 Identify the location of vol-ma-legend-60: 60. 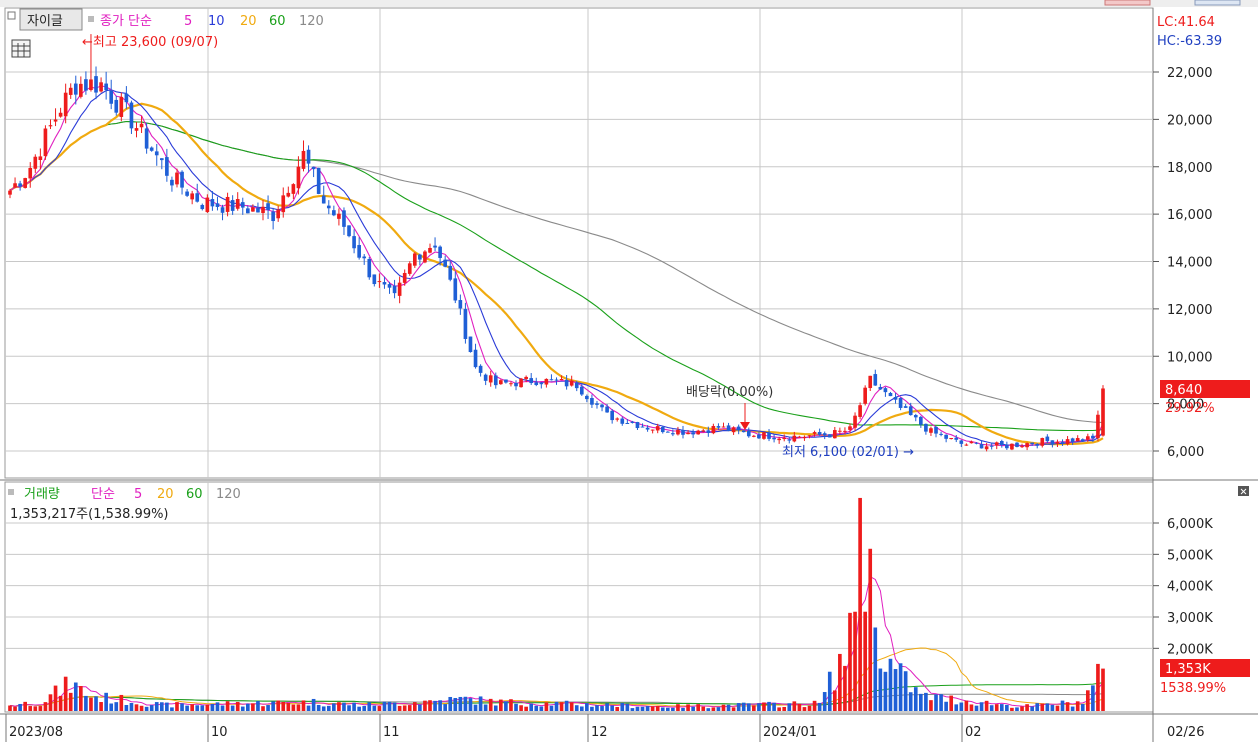
(194, 494).